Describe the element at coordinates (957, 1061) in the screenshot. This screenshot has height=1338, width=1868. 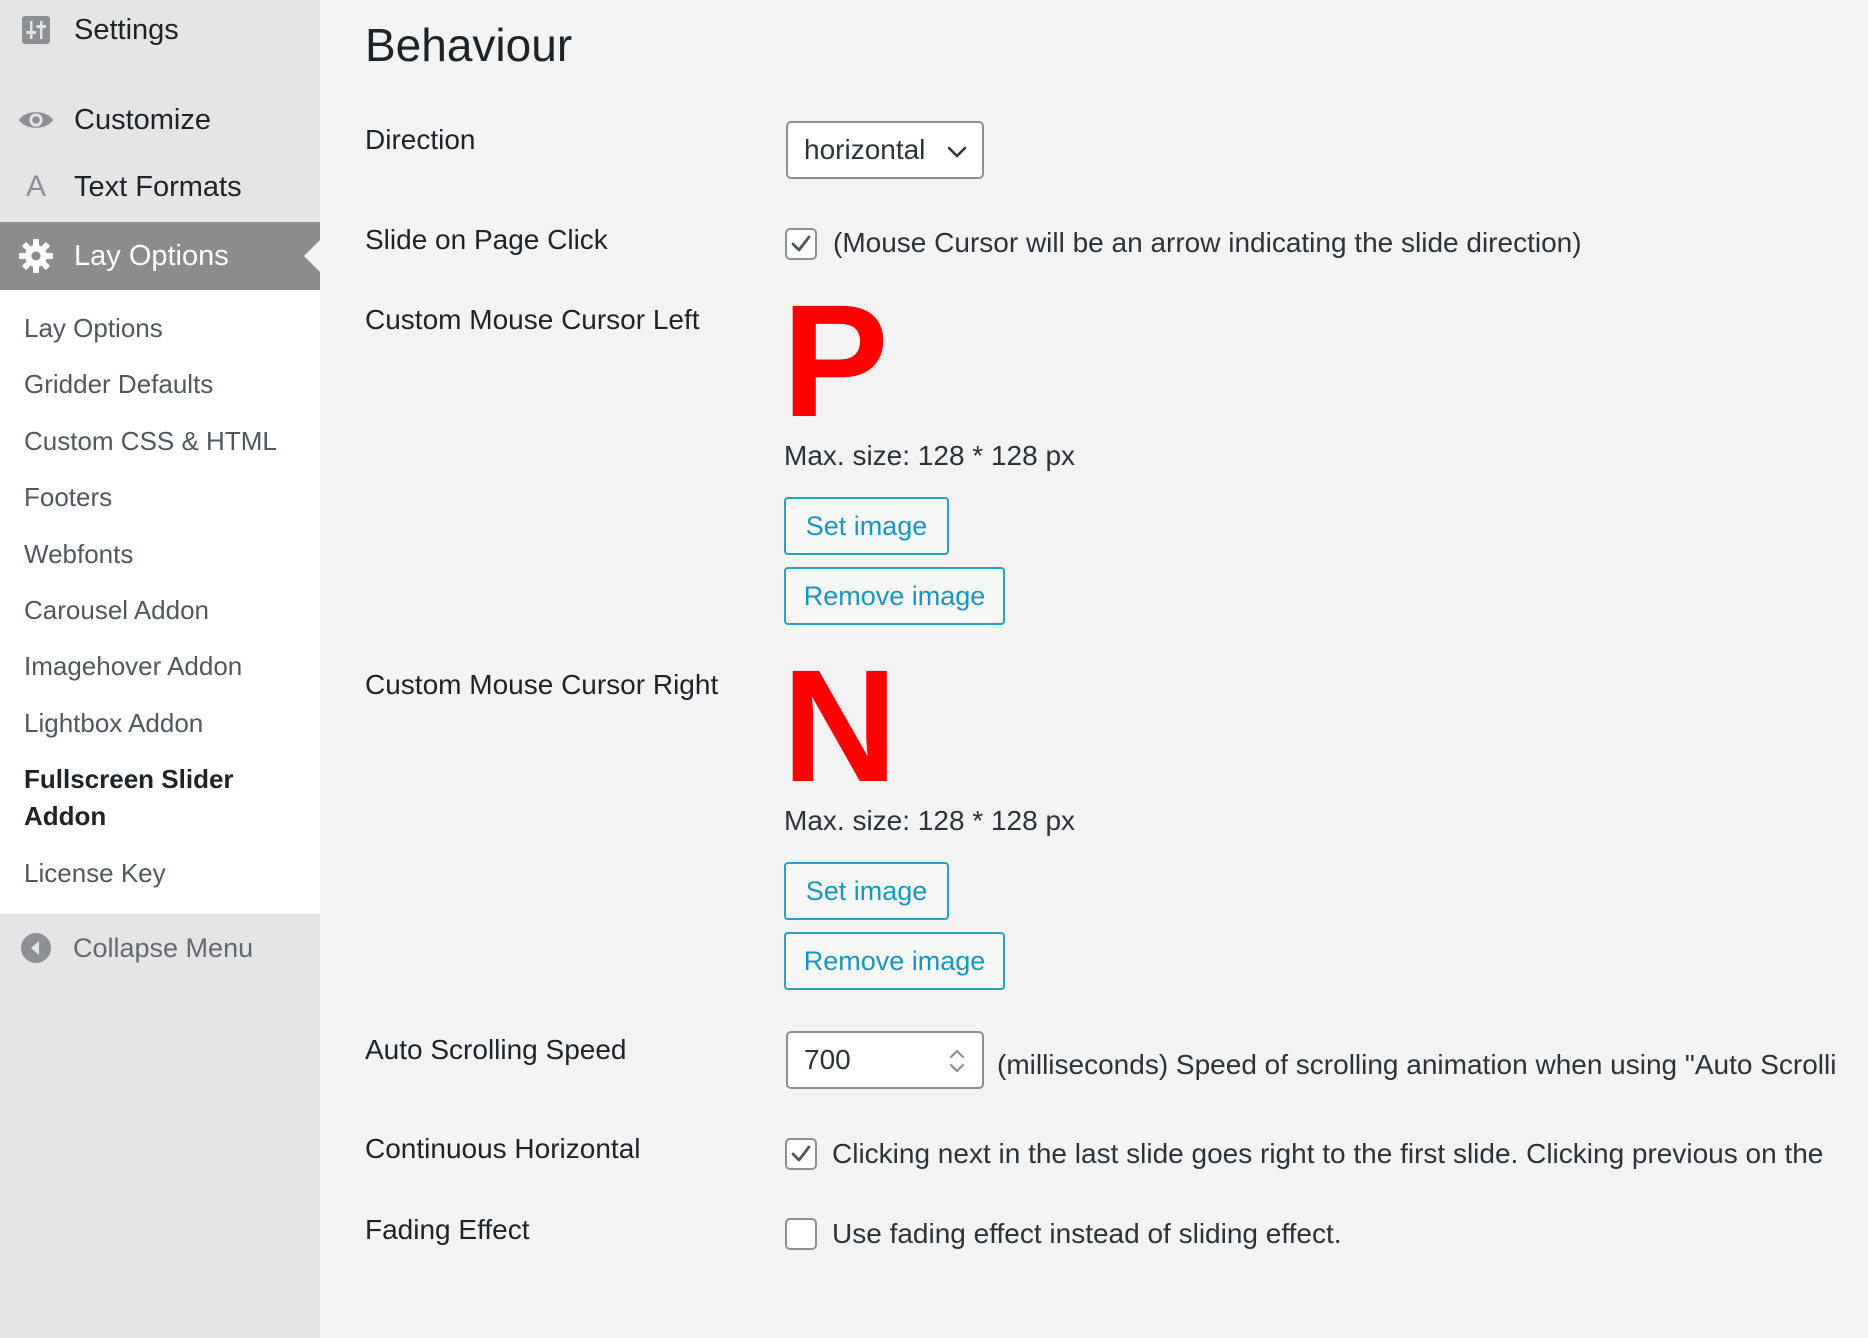
I see `number-spinner-icon` at that location.